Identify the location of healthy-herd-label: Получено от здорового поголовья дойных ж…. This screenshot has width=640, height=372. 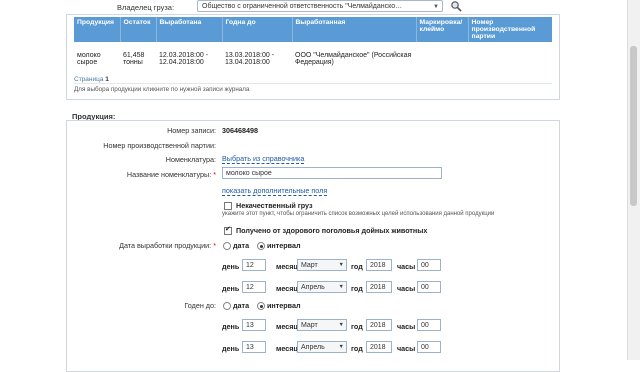
(332, 230).